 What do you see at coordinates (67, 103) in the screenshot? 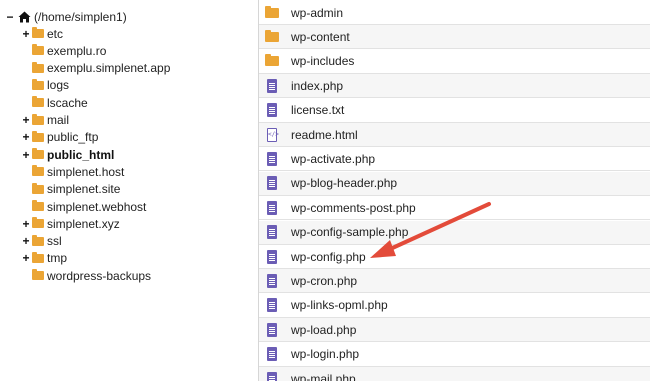
I see `tree-item-label: lscache` at bounding box center [67, 103].